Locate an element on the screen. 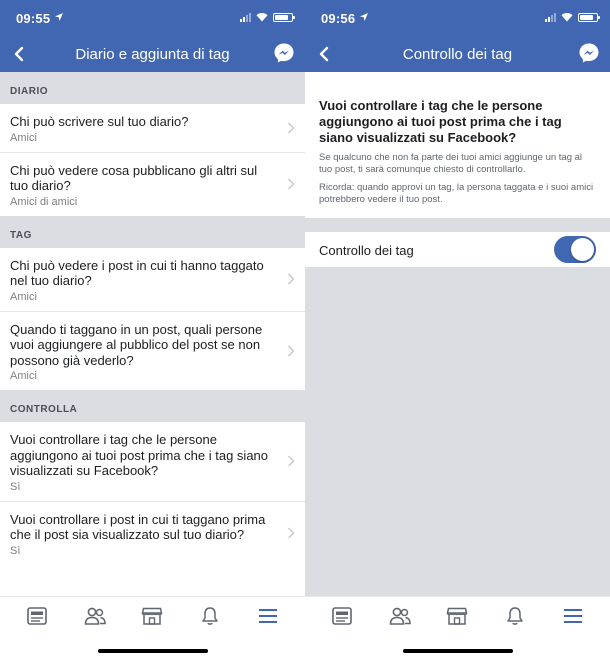 The width and height of the screenshot is (610, 659). section-divider is located at coordinates (457, 225).